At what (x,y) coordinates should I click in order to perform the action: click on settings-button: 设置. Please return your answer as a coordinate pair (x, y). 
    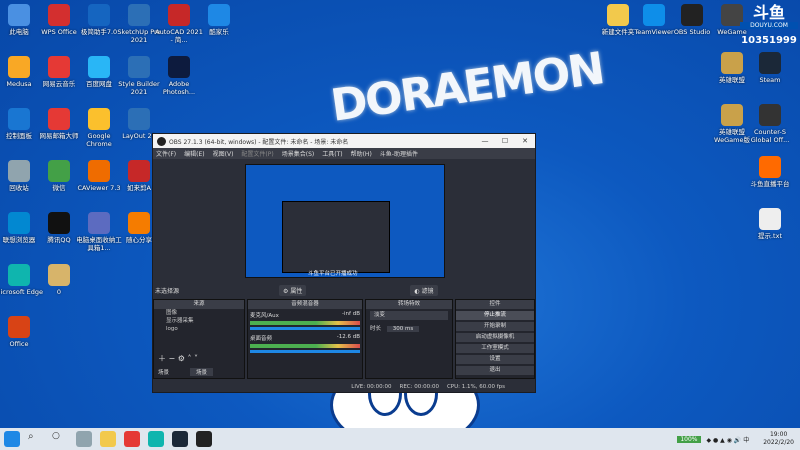
    Looking at the image, I should click on (495, 359).